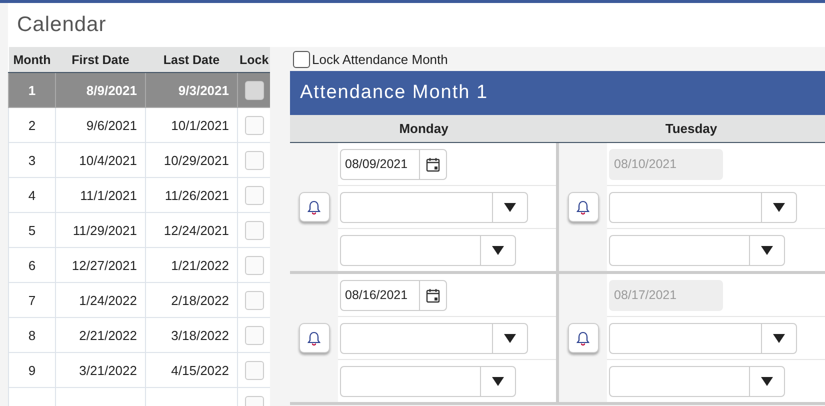 The image size is (825, 406). Describe the element at coordinates (192, 125) in the screenshot. I see `table-cell: 10/1/2021` at that location.